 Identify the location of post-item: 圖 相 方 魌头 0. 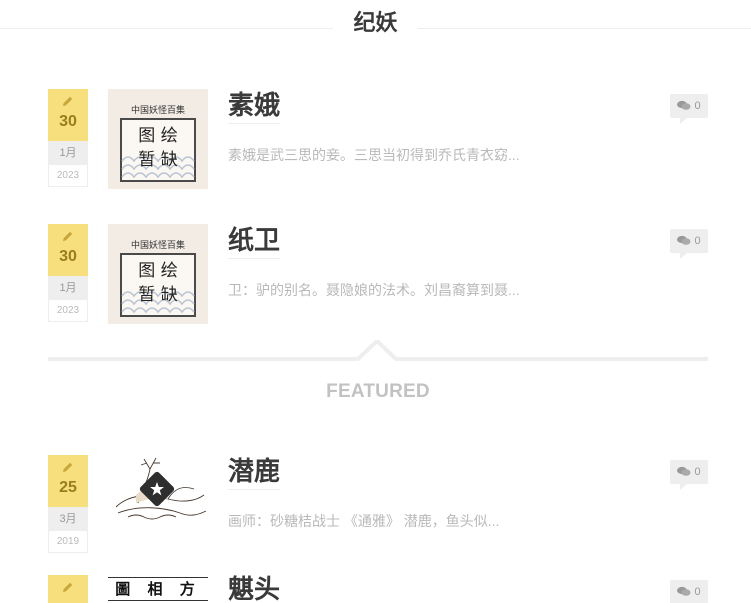
(378, 589).